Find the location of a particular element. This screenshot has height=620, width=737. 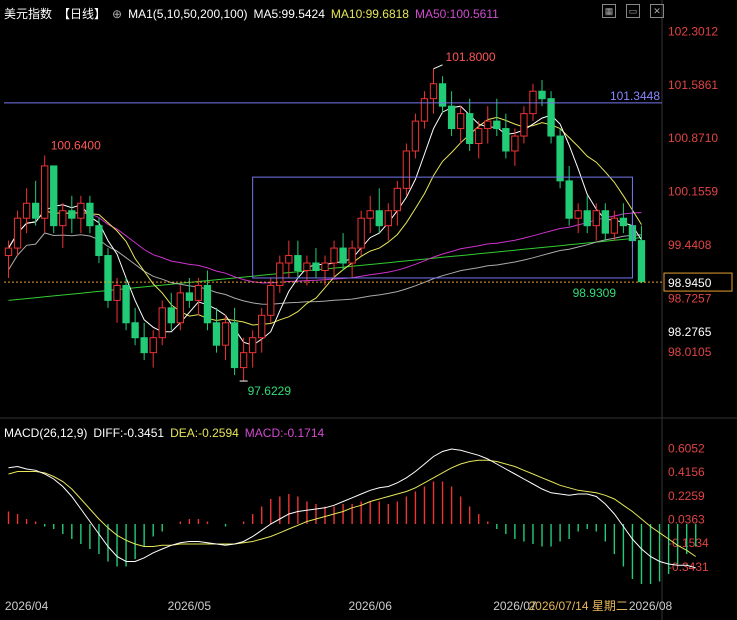

macd-dea: DEA:-0.2594 is located at coordinates (204, 433).